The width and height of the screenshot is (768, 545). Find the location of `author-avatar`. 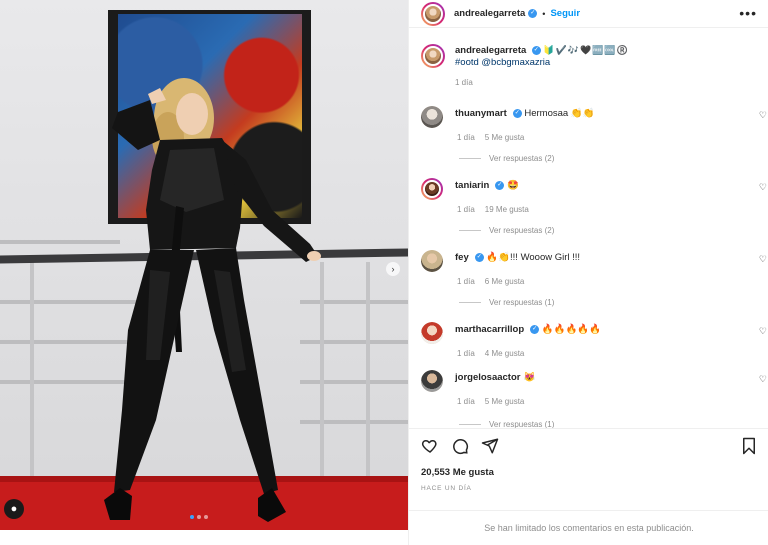

author-avatar is located at coordinates (433, 13).